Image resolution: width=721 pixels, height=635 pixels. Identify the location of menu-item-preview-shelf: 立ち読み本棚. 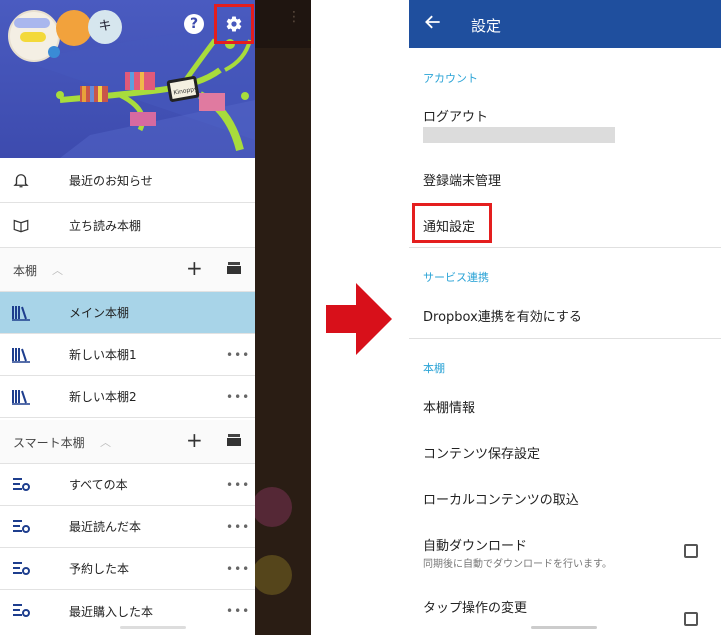
(127, 225).